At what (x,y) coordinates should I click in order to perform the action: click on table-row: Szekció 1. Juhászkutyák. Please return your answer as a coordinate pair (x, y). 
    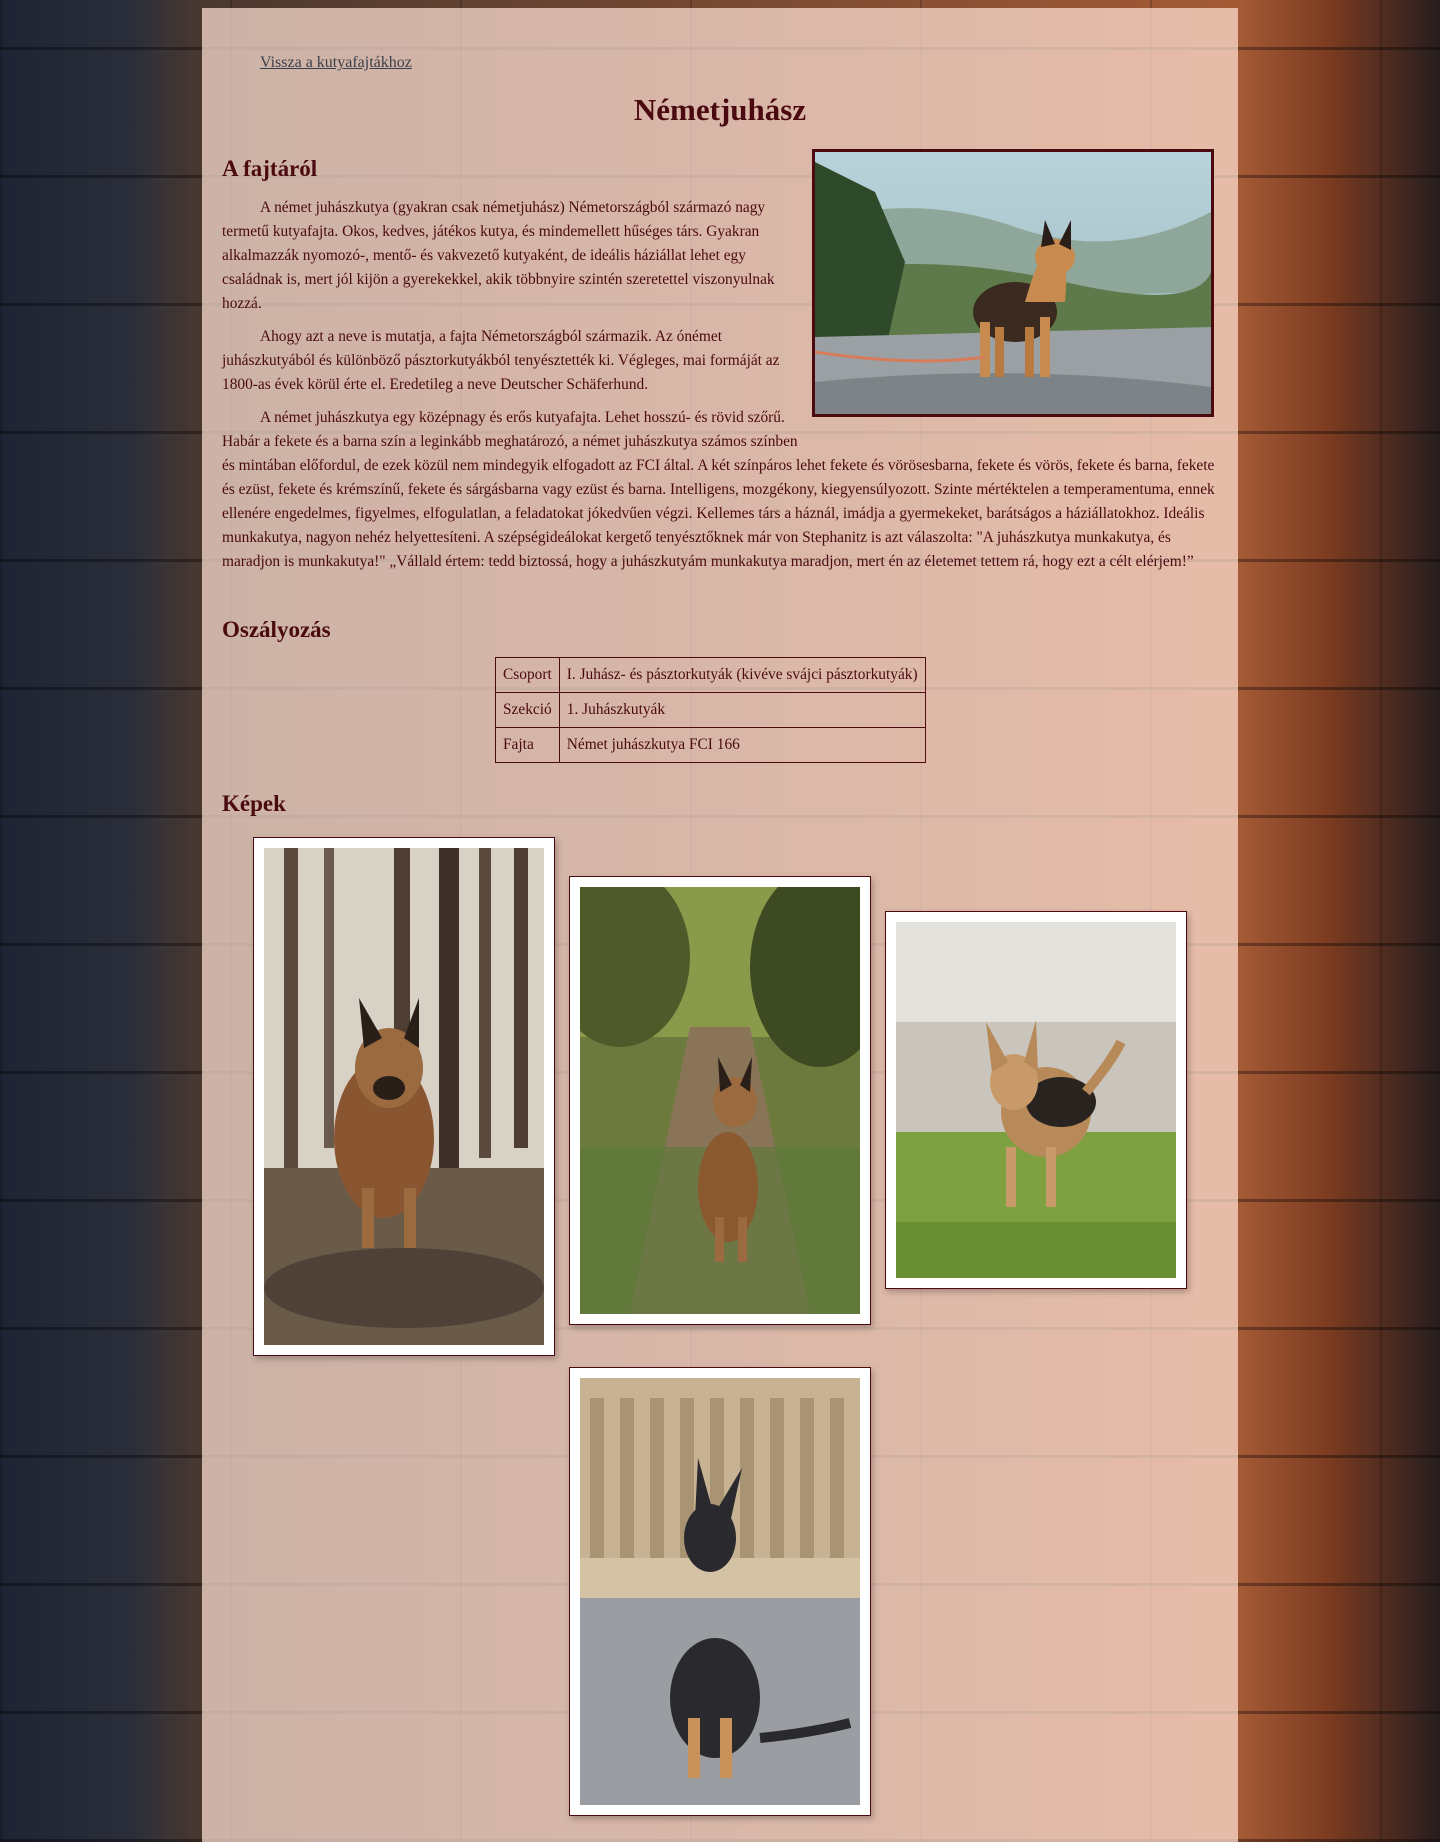
    Looking at the image, I should click on (710, 710).